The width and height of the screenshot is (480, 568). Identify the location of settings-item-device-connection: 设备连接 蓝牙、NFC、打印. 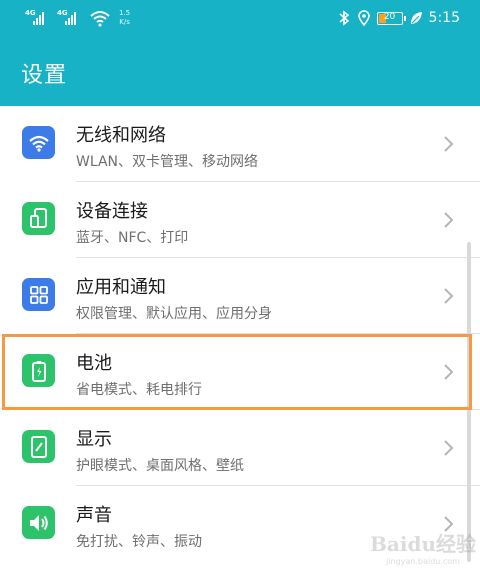
(240, 220).